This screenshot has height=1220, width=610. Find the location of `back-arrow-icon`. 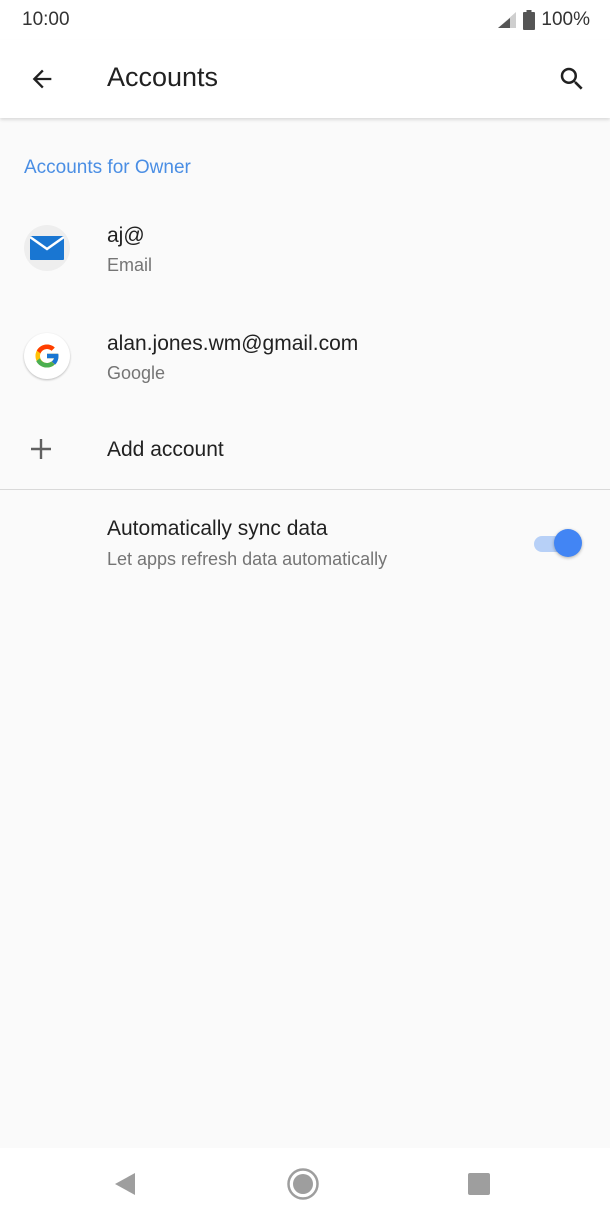

back-arrow-icon is located at coordinates (42, 79).